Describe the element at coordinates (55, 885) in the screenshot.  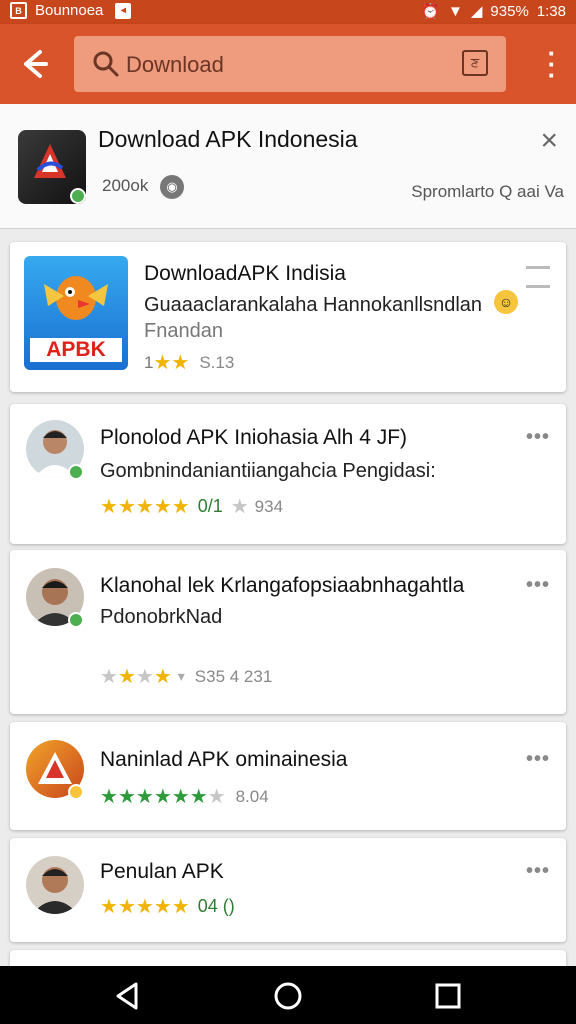
I see `avatar` at that location.